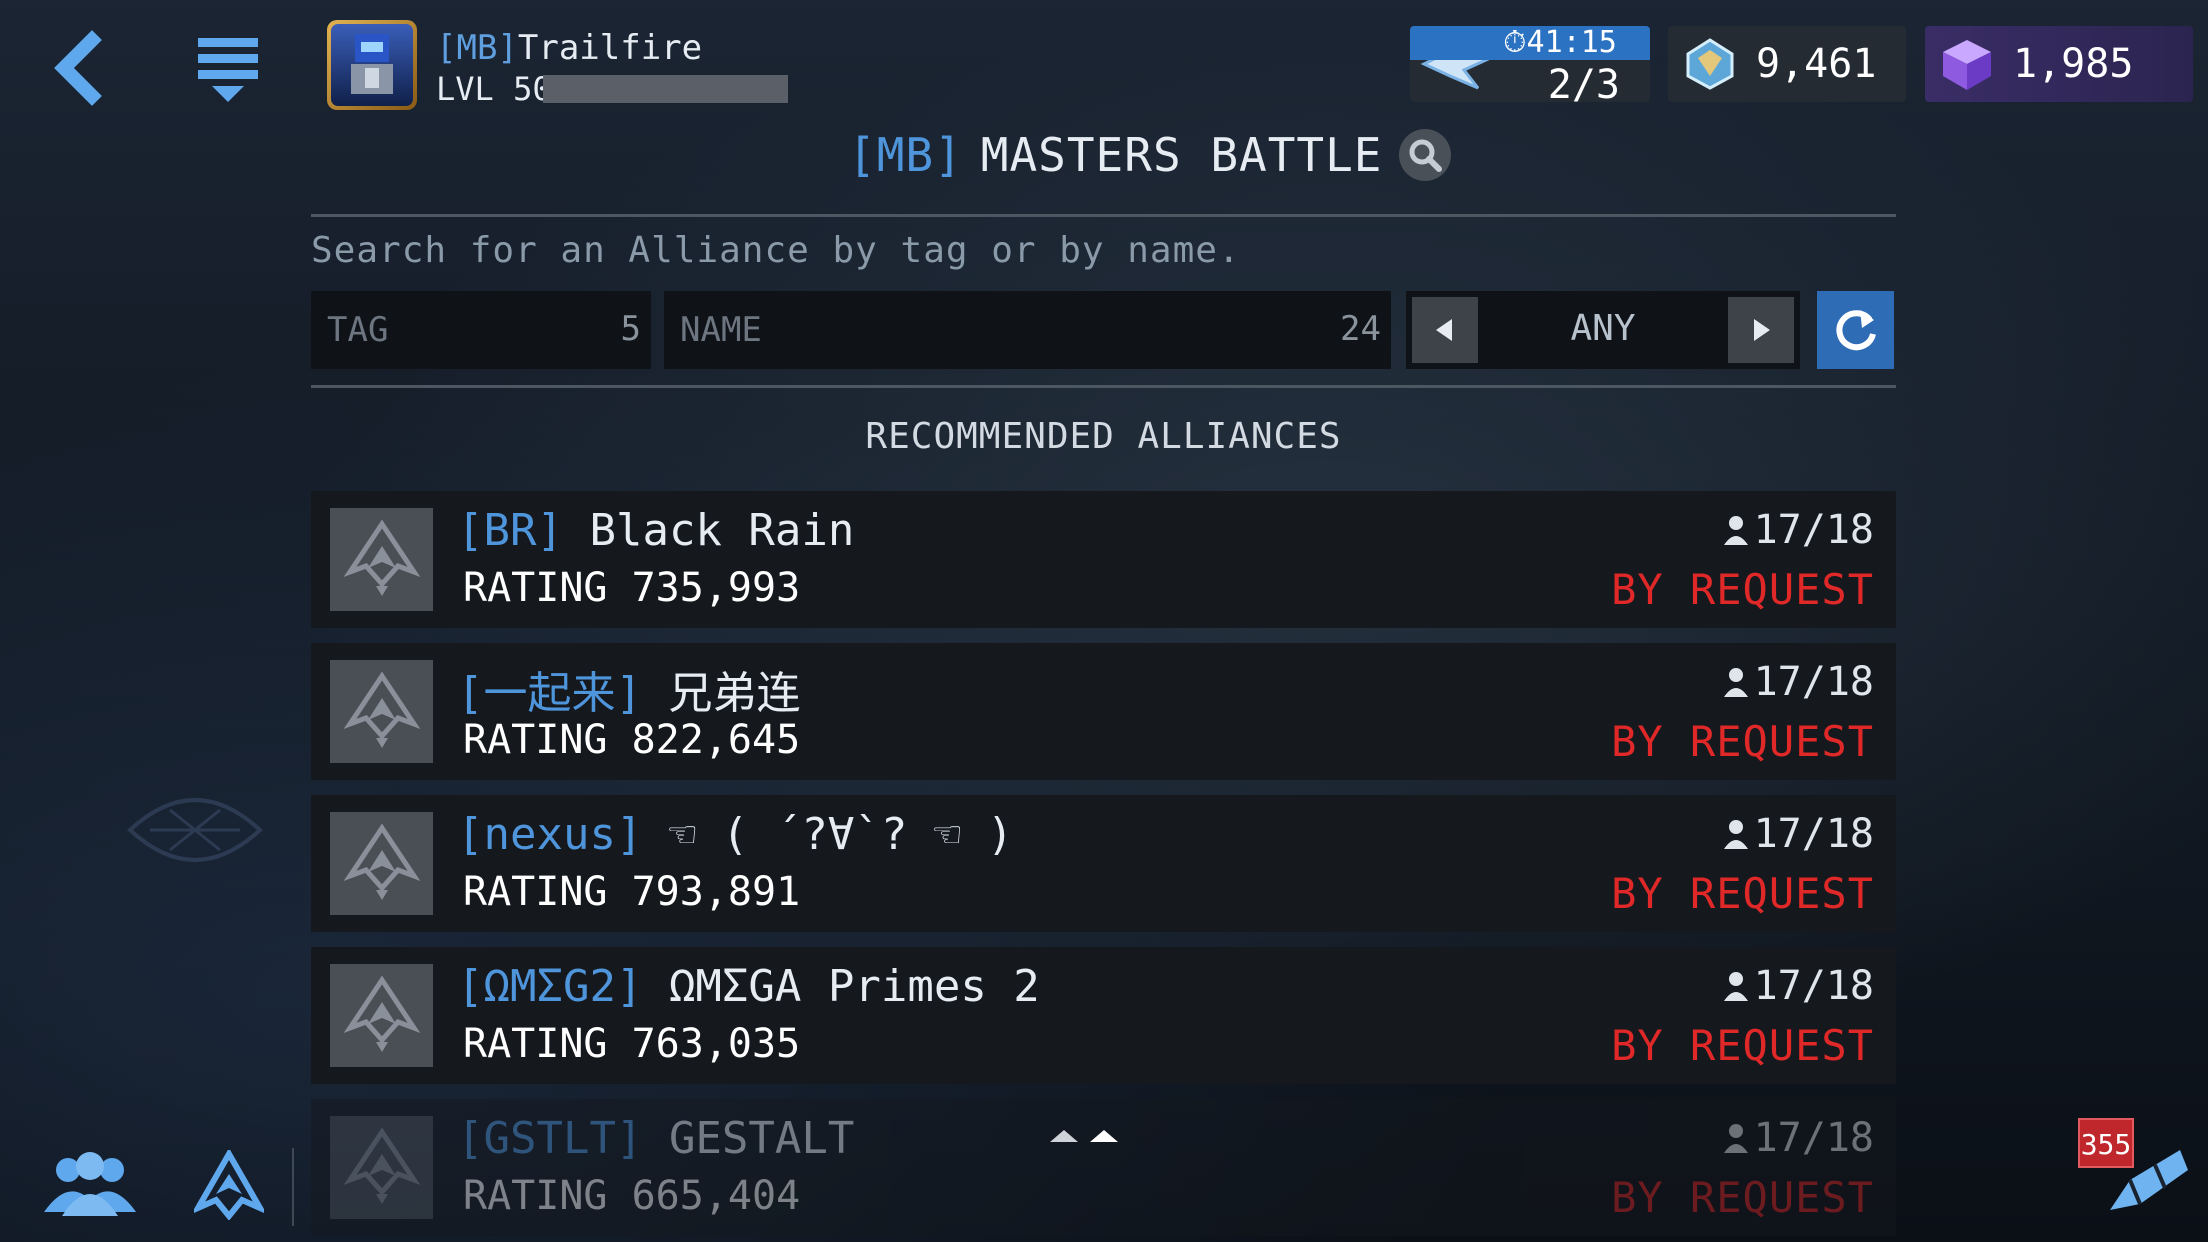 The height and width of the screenshot is (1242, 2208). What do you see at coordinates (494, 89) in the screenshot?
I see `player-level: LVL 50` at bounding box center [494, 89].